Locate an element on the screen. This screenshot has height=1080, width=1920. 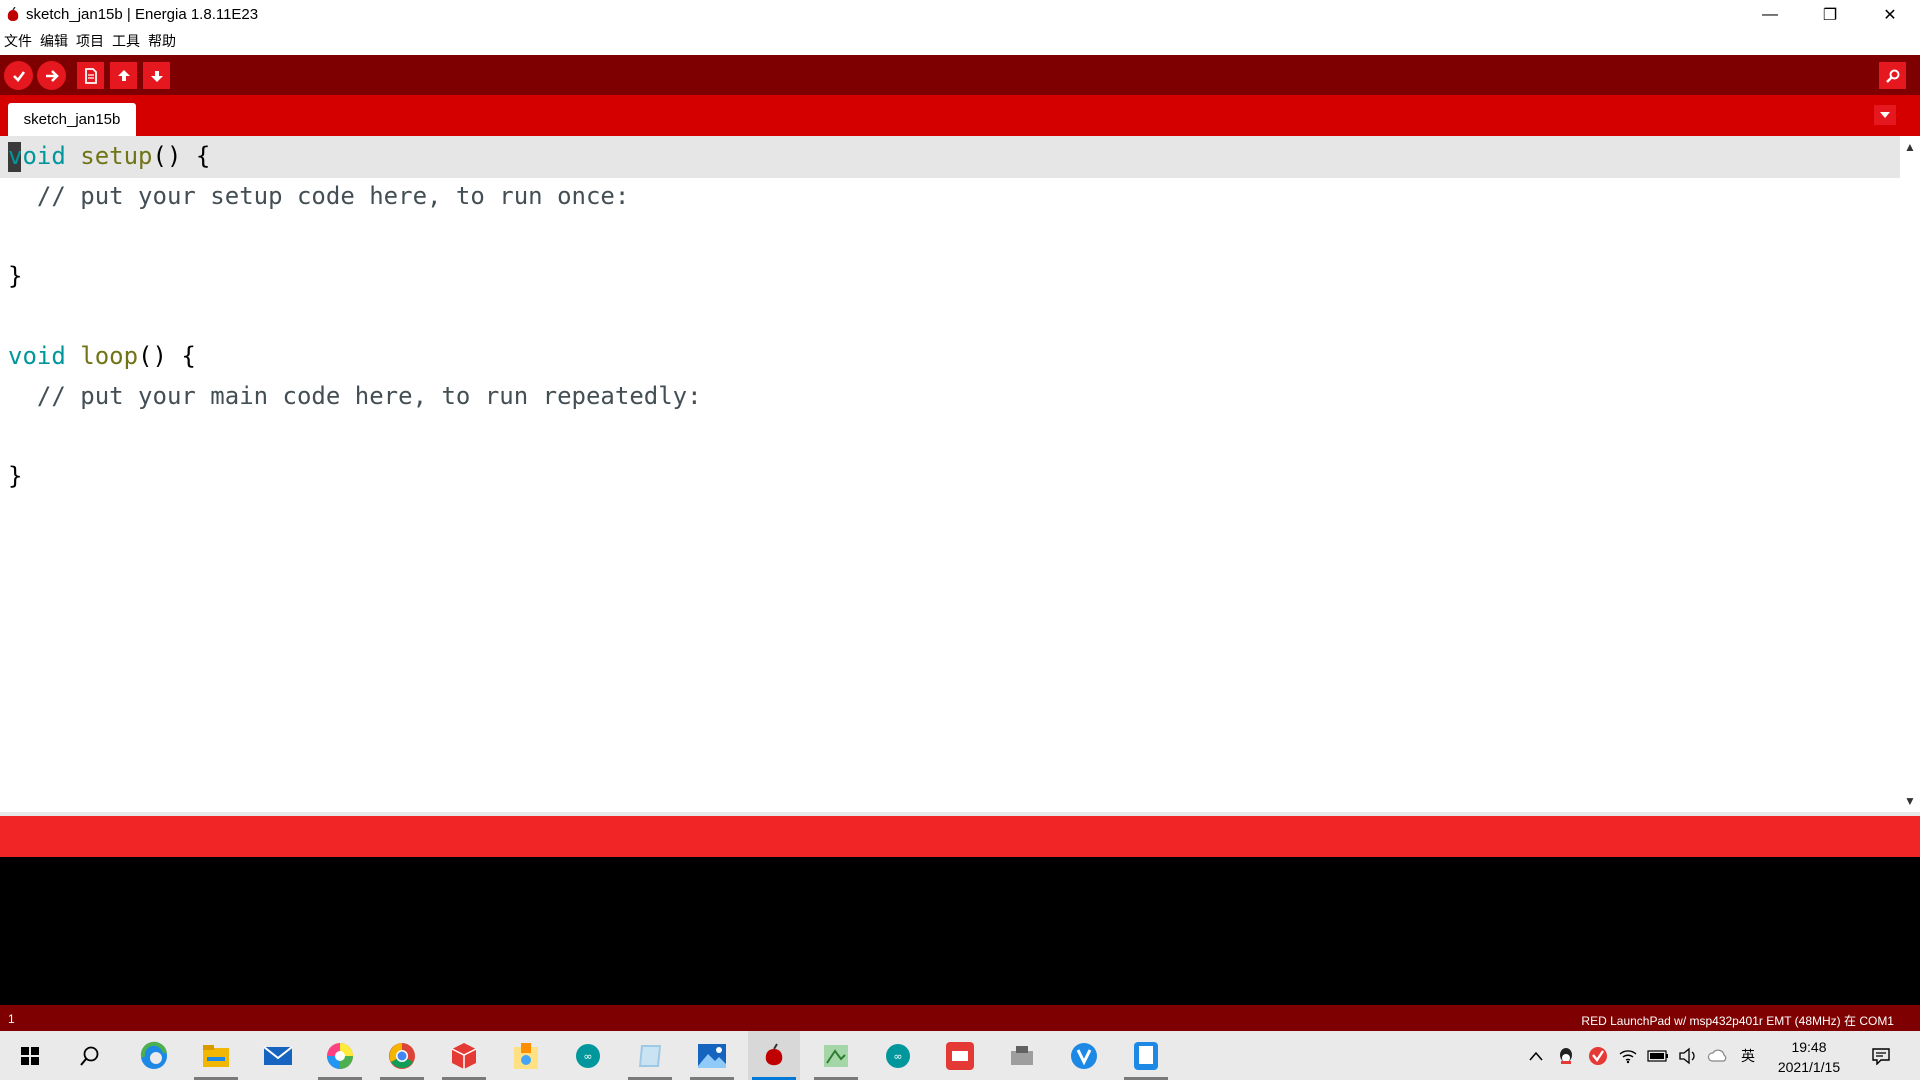
sketch-app-icon is located at coordinates (836, 1055).